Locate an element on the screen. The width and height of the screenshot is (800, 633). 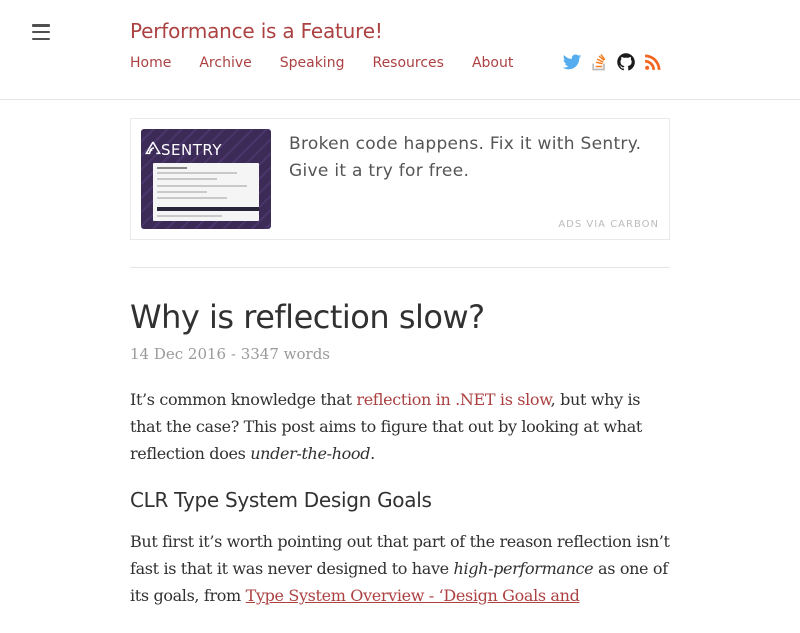
main-nav: Home Archive Speaking Resources About is located at coordinates (321, 63).